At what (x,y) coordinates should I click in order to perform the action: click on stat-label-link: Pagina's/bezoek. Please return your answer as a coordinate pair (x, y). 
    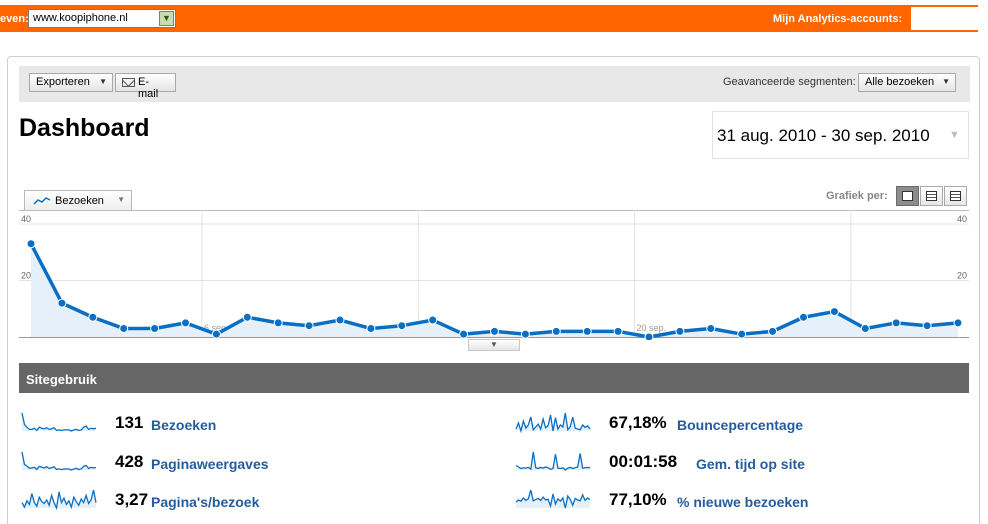
    Looking at the image, I should click on (205, 502).